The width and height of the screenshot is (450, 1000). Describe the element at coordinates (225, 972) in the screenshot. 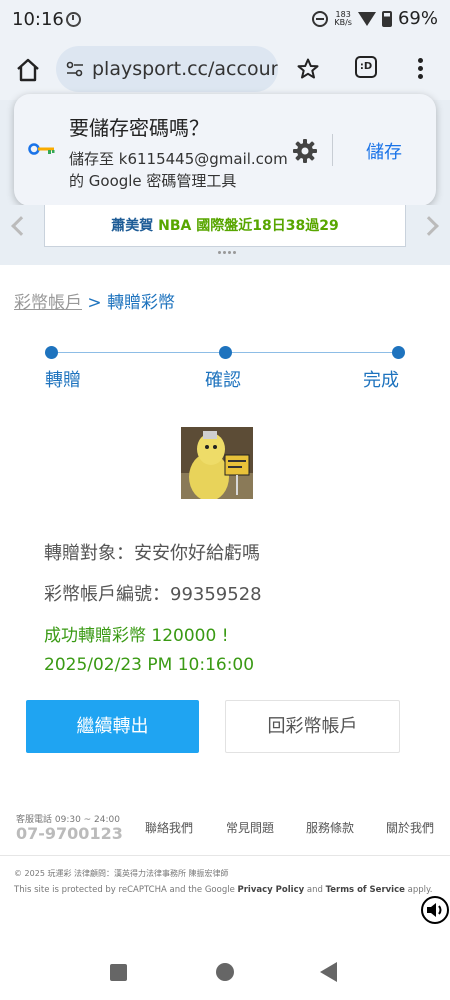

I see `home-nav-icon` at that location.